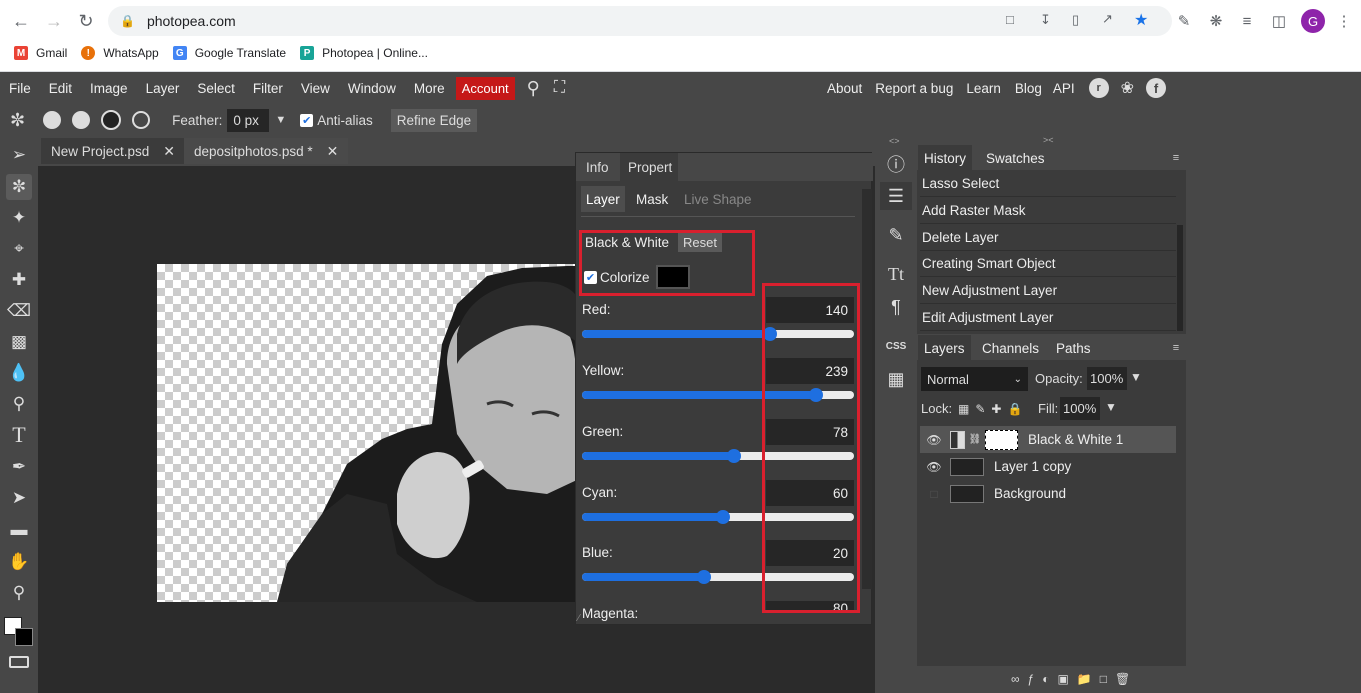 The height and width of the screenshot is (693, 1361). I want to click on subtab-mask: Mask, so click(652, 199).